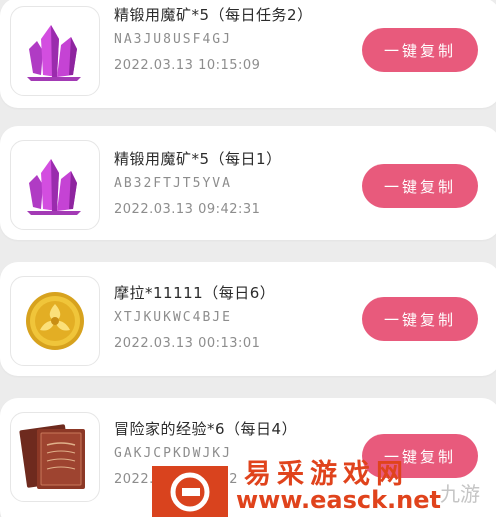  Describe the element at coordinates (187, 343) in the screenshot. I see `item-timestamp: 2022.03.13 00:13:01` at that location.